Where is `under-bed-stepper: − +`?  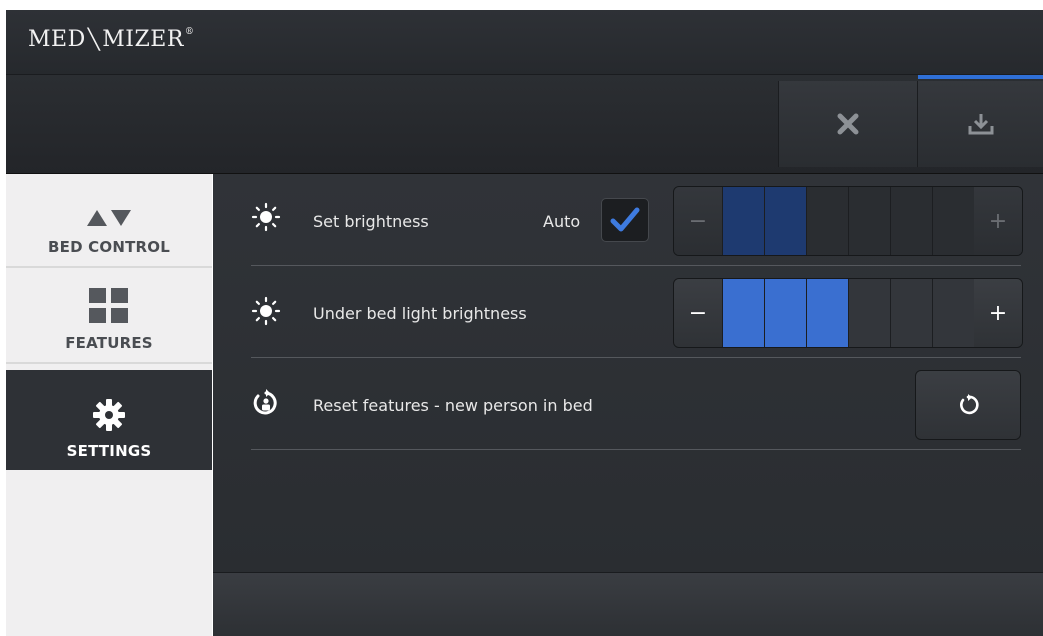 under-bed-stepper: − + is located at coordinates (848, 313).